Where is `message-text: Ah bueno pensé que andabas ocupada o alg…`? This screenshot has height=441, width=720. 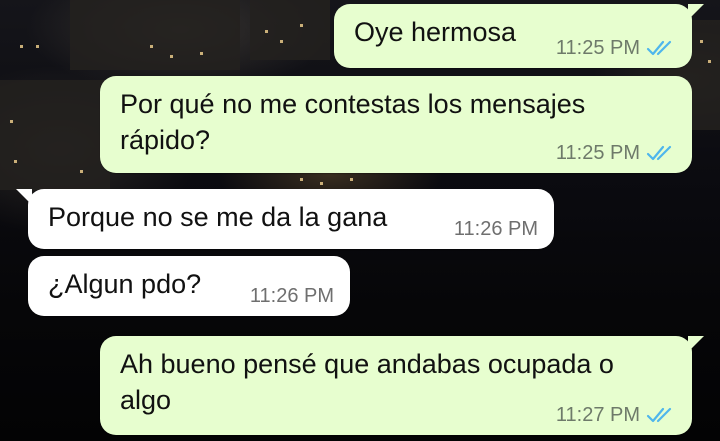
message-text: Ah bueno pensé que andabas ocupada o alg… is located at coordinates (367, 382).